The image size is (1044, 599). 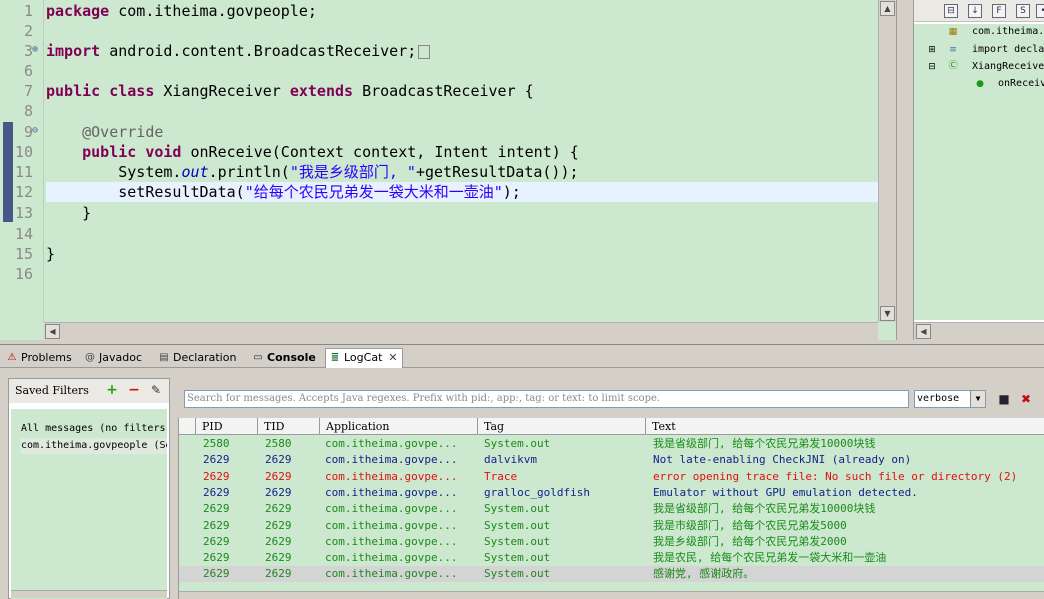 I want to click on chevron-down-icon: ▼, so click(x=977, y=399).